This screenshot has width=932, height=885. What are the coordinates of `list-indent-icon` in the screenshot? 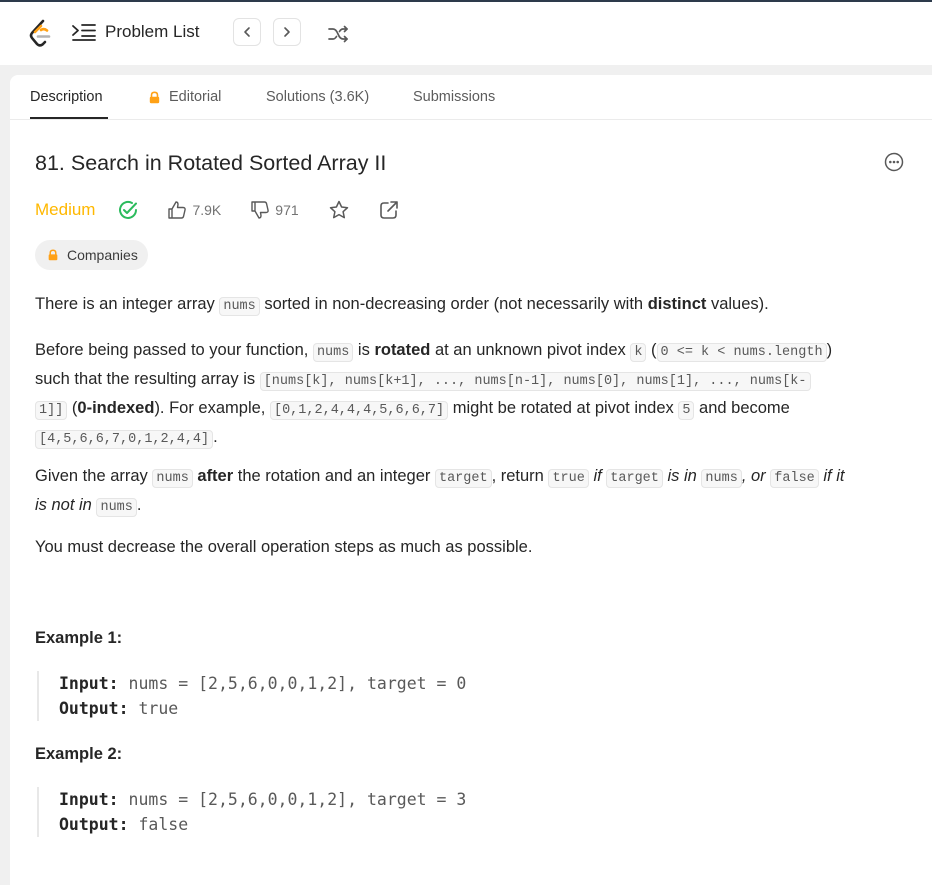 It's located at (84, 32).